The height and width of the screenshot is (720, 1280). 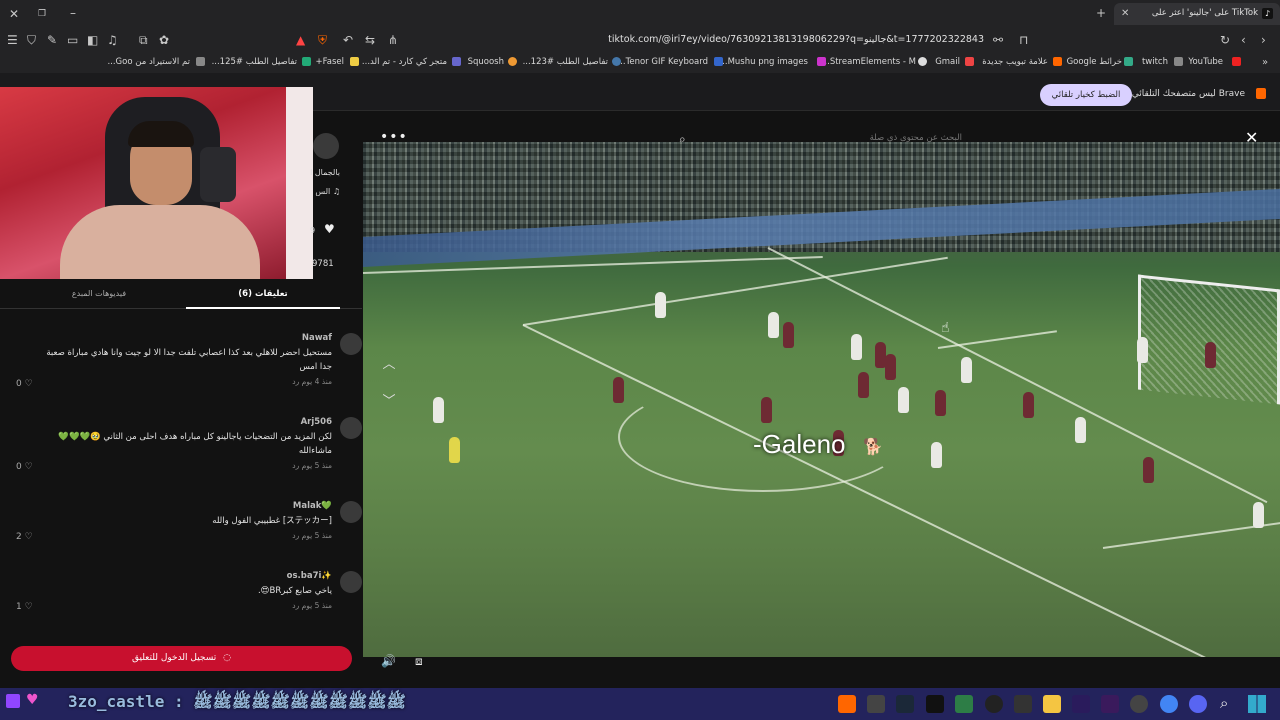 What do you see at coordinates (31, 40) in the screenshot?
I see `shield-icon: ⛉` at bounding box center [31, 40].